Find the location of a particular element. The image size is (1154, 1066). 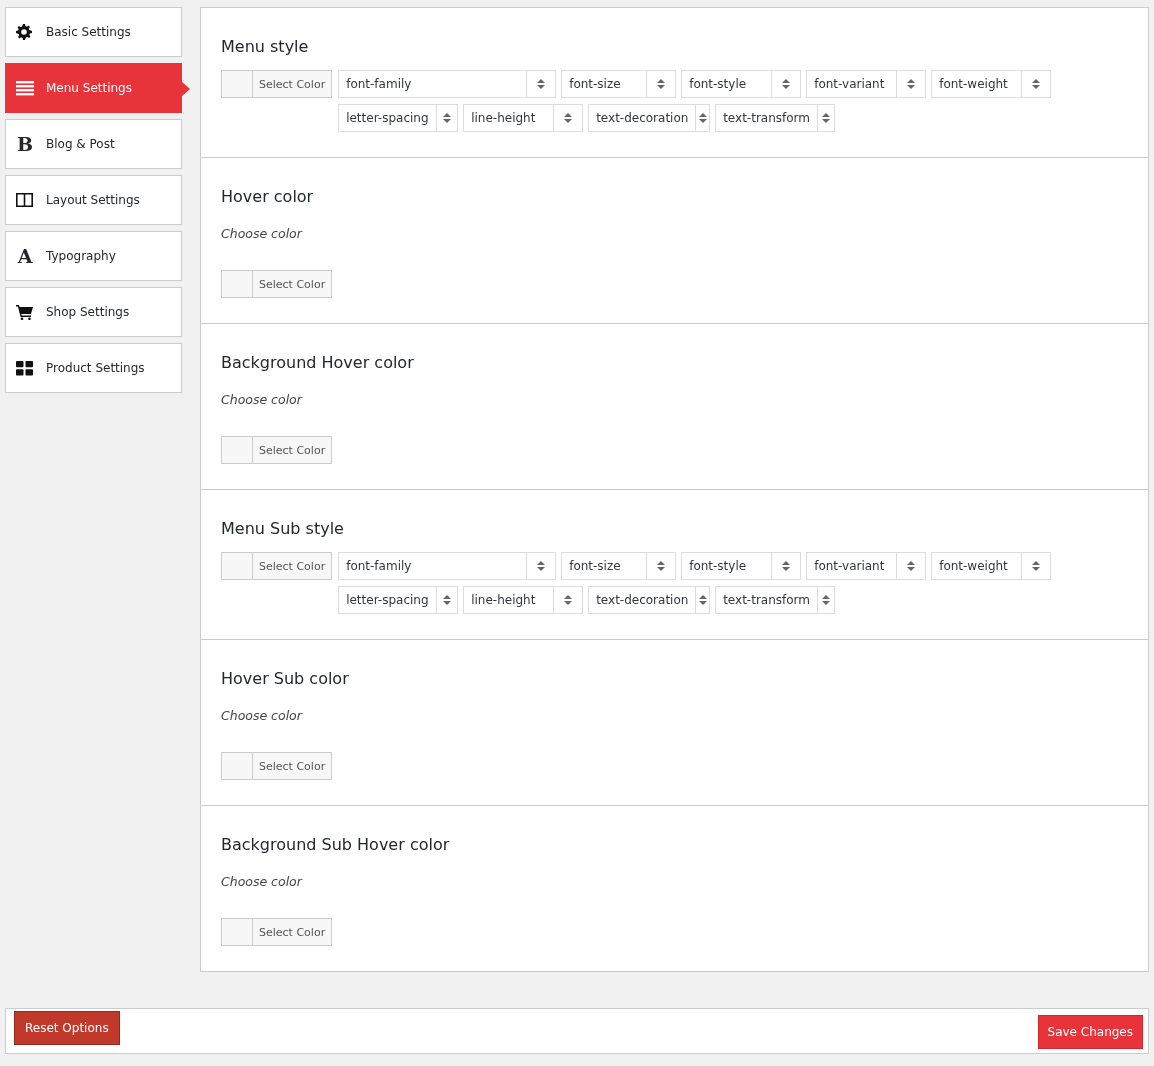

sidebar-item: Layout Settings is located at coordinates (93, 200).